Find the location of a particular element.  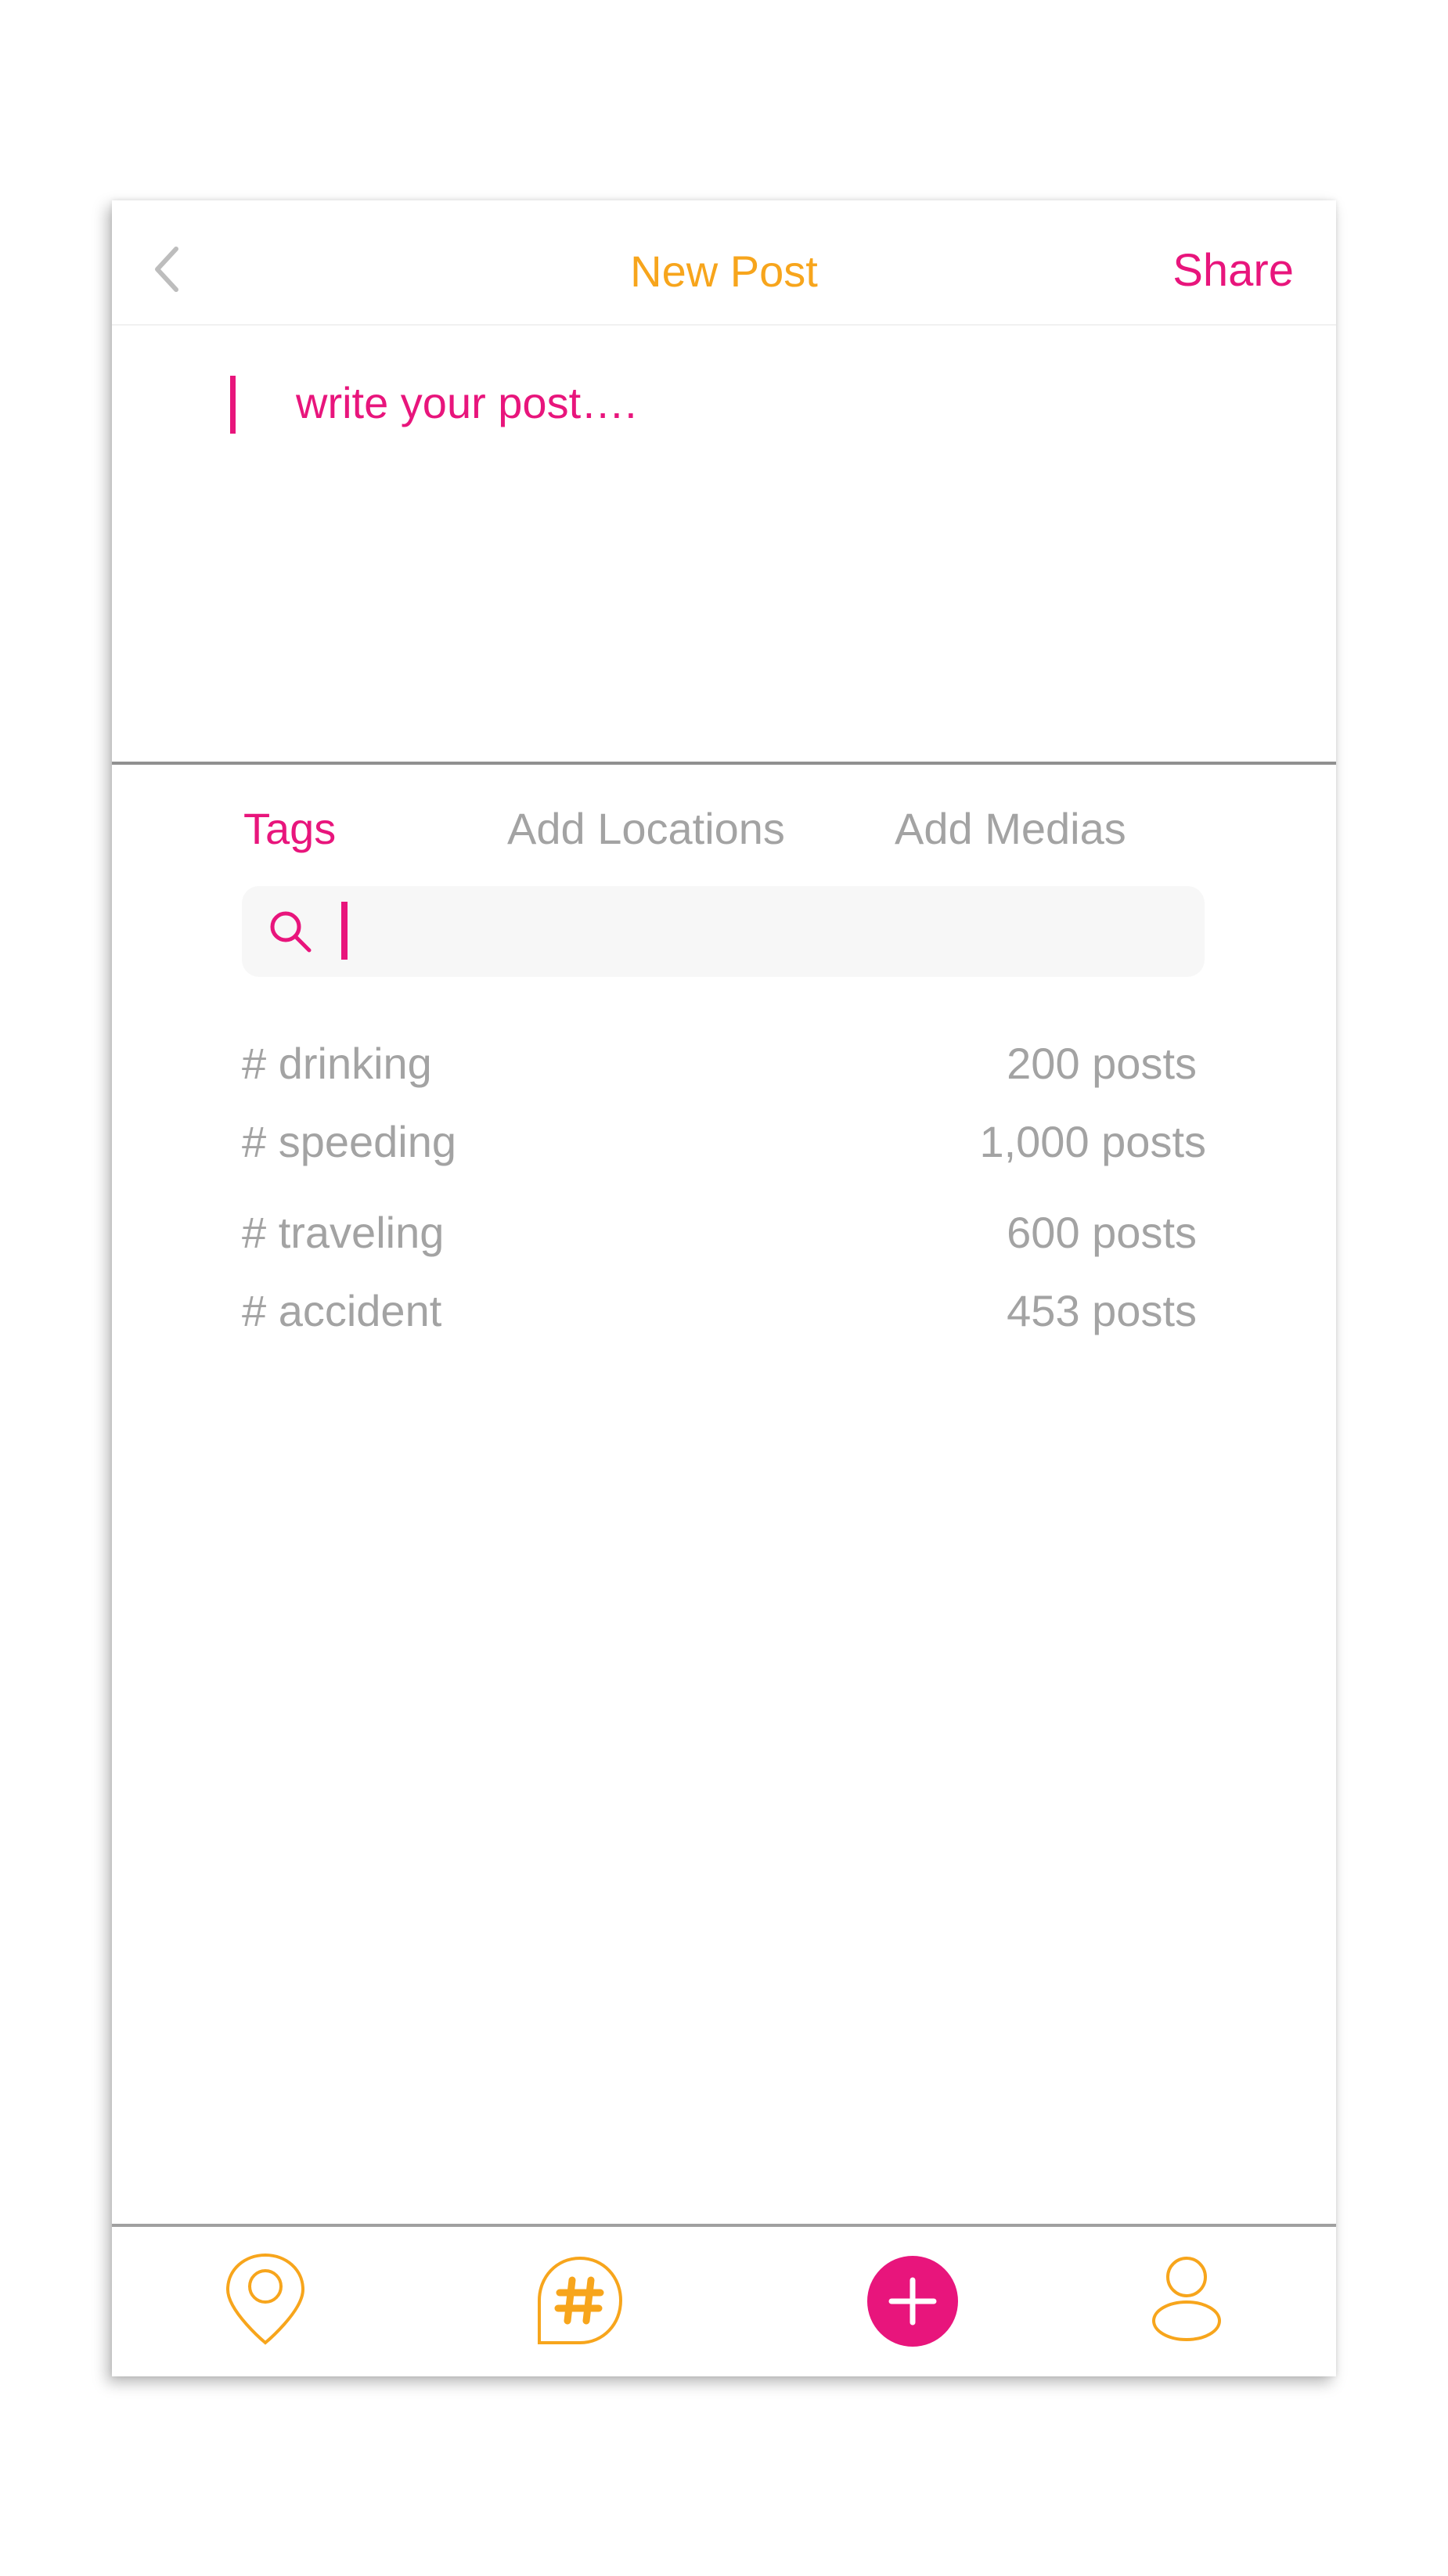

tab-add-medias: Add Medias is located at coordinates (1011, 828).